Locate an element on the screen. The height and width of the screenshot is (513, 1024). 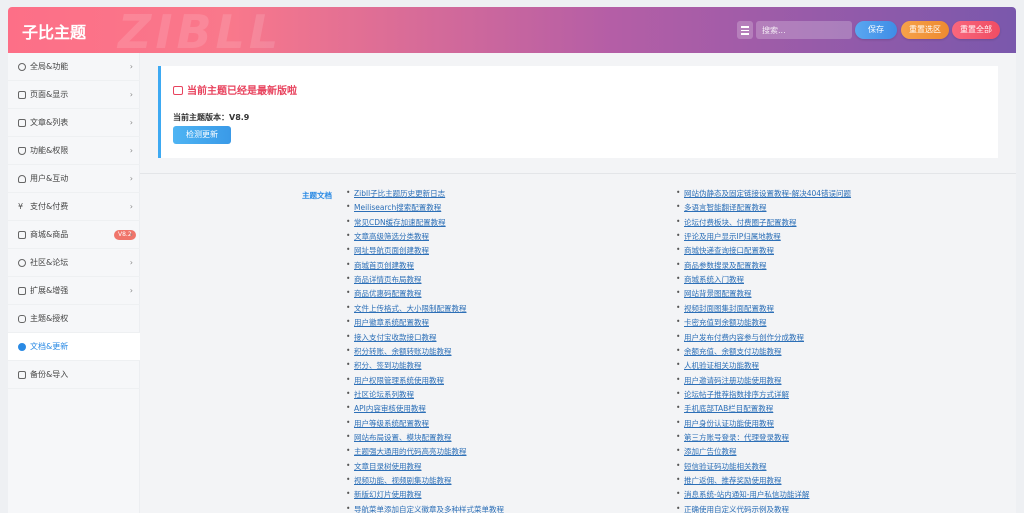
puzzle-icon is located at coordinates (22, 291).